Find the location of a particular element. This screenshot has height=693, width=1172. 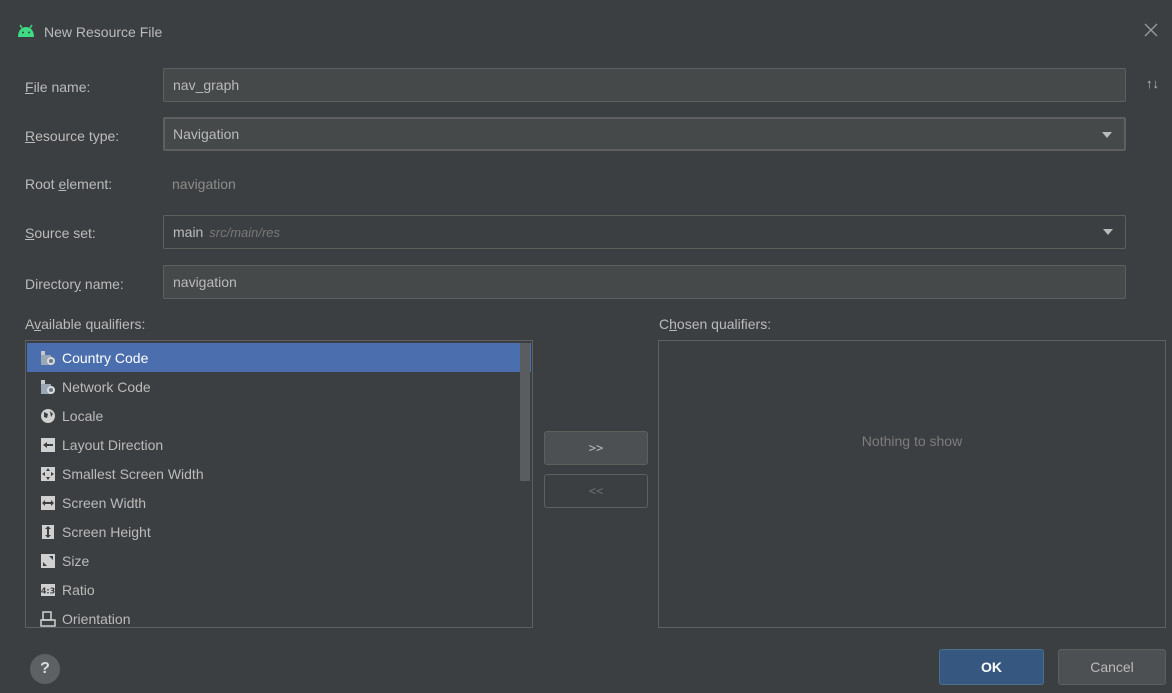

list-item-label: Screen Height is located at coordinates (106, 531).